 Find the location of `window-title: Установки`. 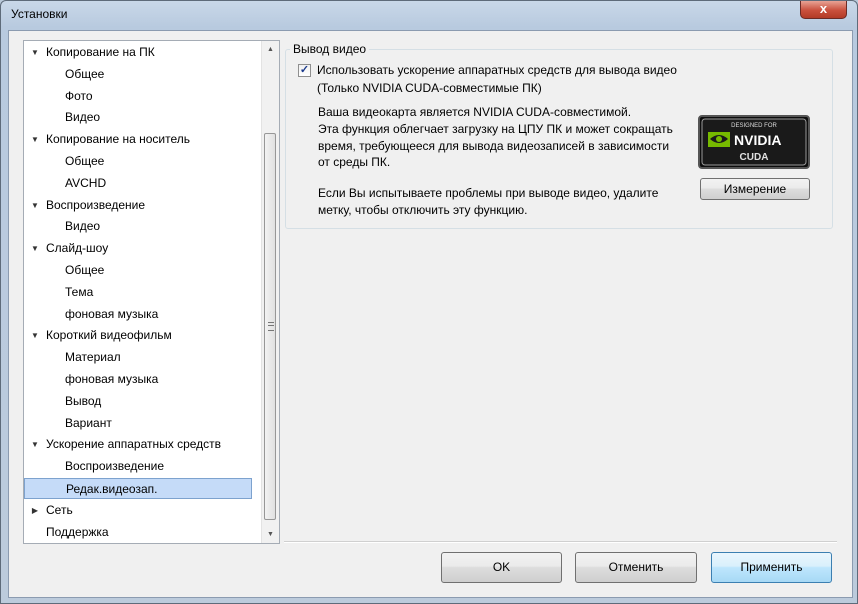

window-title: Установки is located at coordinates (39, 14).